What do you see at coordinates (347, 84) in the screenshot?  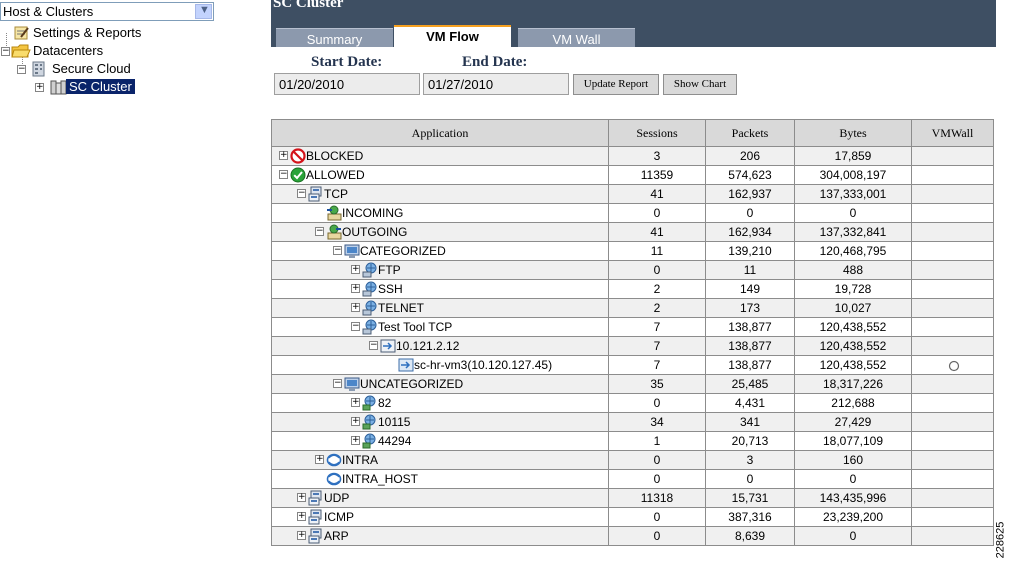 I see `start-date-field: 01/20/2010` at bounding box center [347, 84].